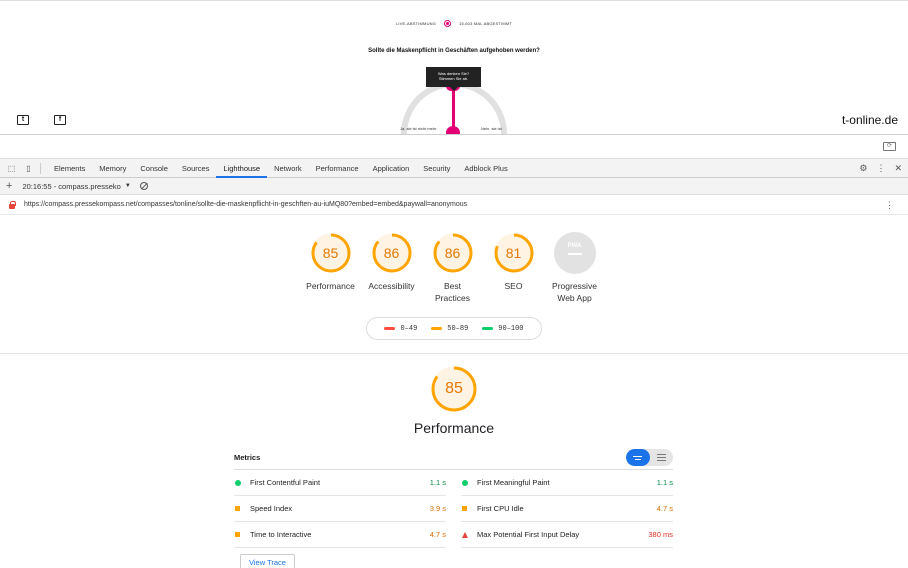 The height and width of the screenshot is (568, 908). Describe the element at coordinates (241, 482) in the screenshot. I see `pass-circle-icon` at that location.